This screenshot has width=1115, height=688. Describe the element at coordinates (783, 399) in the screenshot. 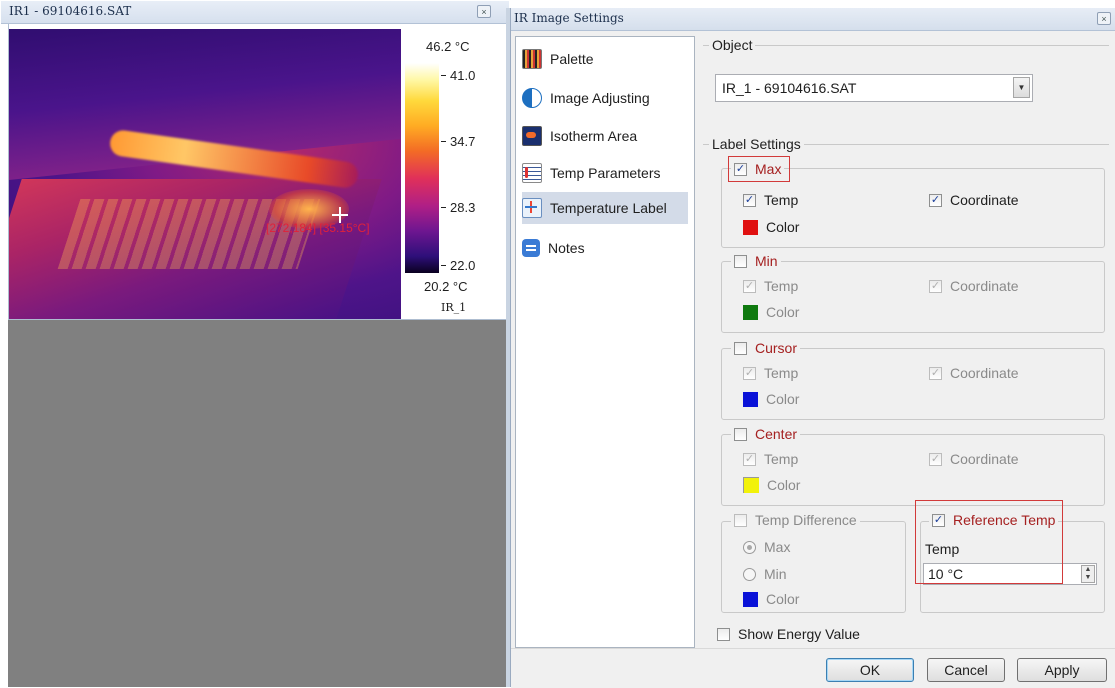

I see `cursor-color-label: Color` at that location.